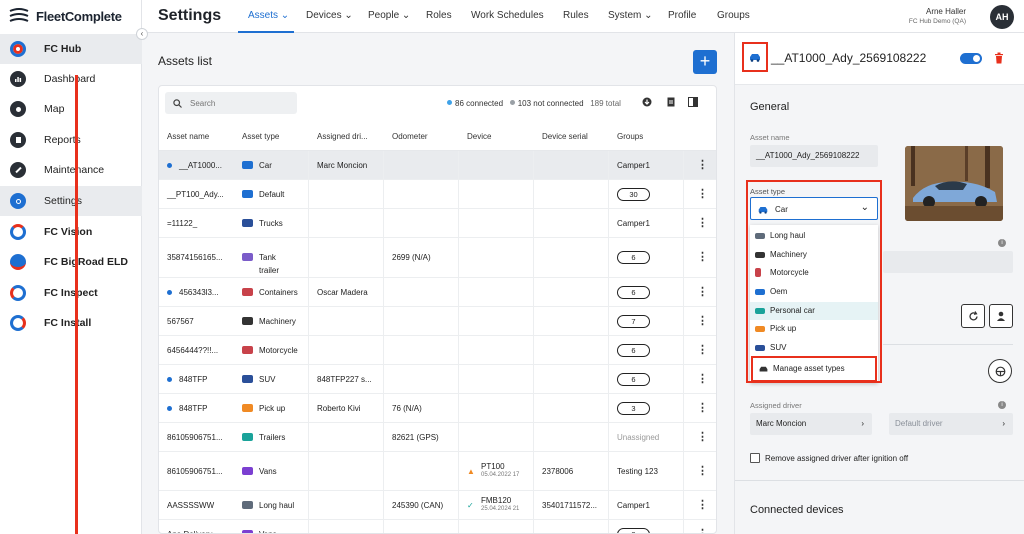 This screenshot has width=1024, height=534. I want to click on tab-assets: Assets ⌄, so click(268, 15).